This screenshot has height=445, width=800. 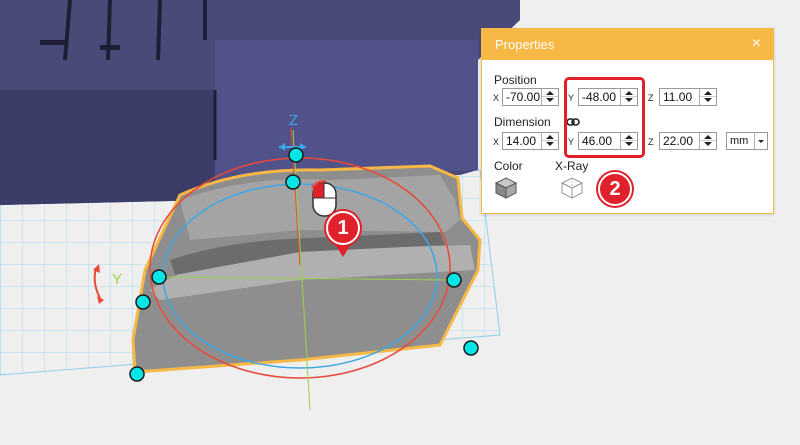 What do you see at coordinates (522, 122) in the screenshot?
I see `dimension-label: Dimension` at bounding box center [522, 122].